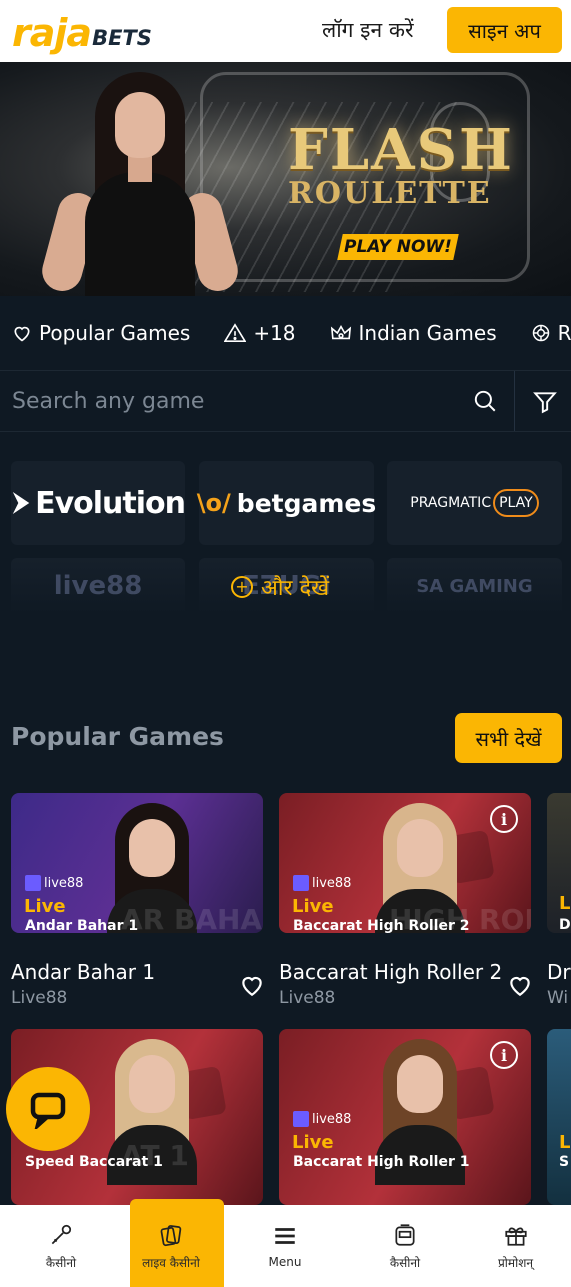 This screenshot has width=571, height=1287. What do you see at coordinates (192, 918) in the screenshot?
I see `card-watermark: AR BAHAR 1` at bounding box center [192, 918].